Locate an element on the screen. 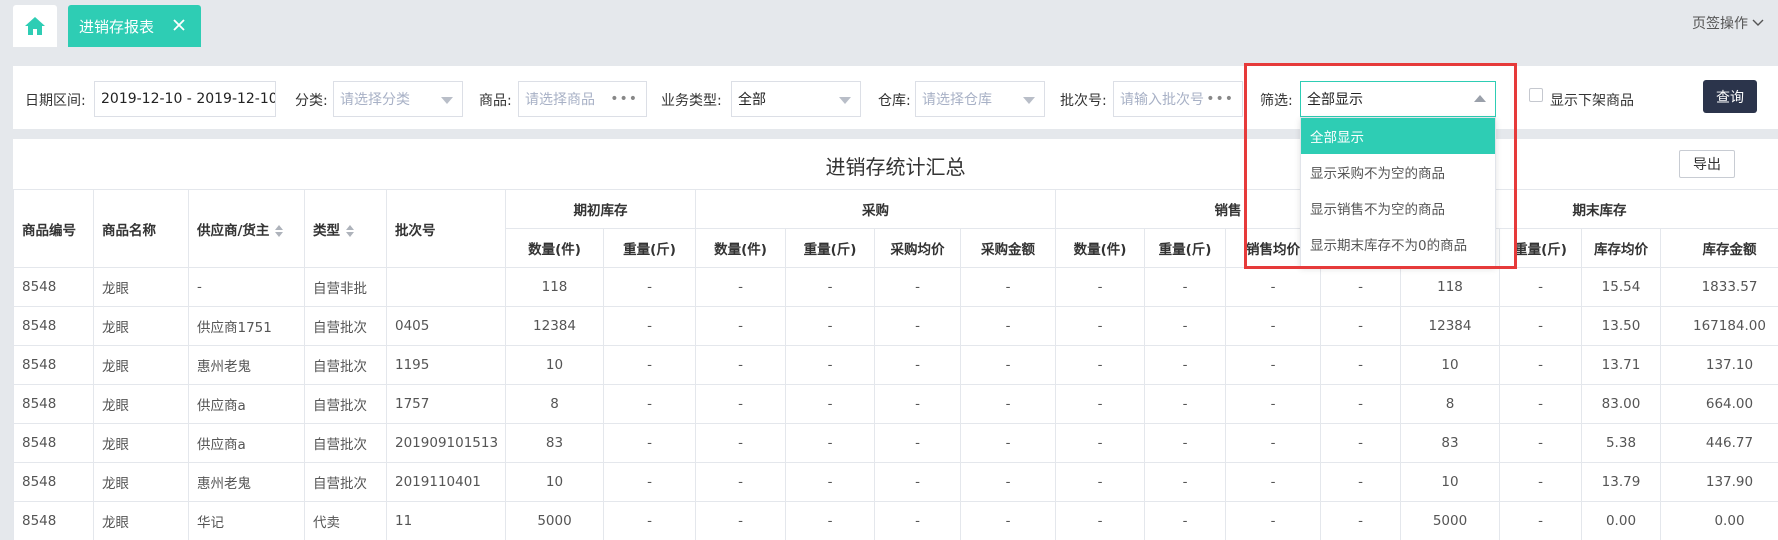  cell-c-amt: 446.77 is located at coordinates (1719, 443).